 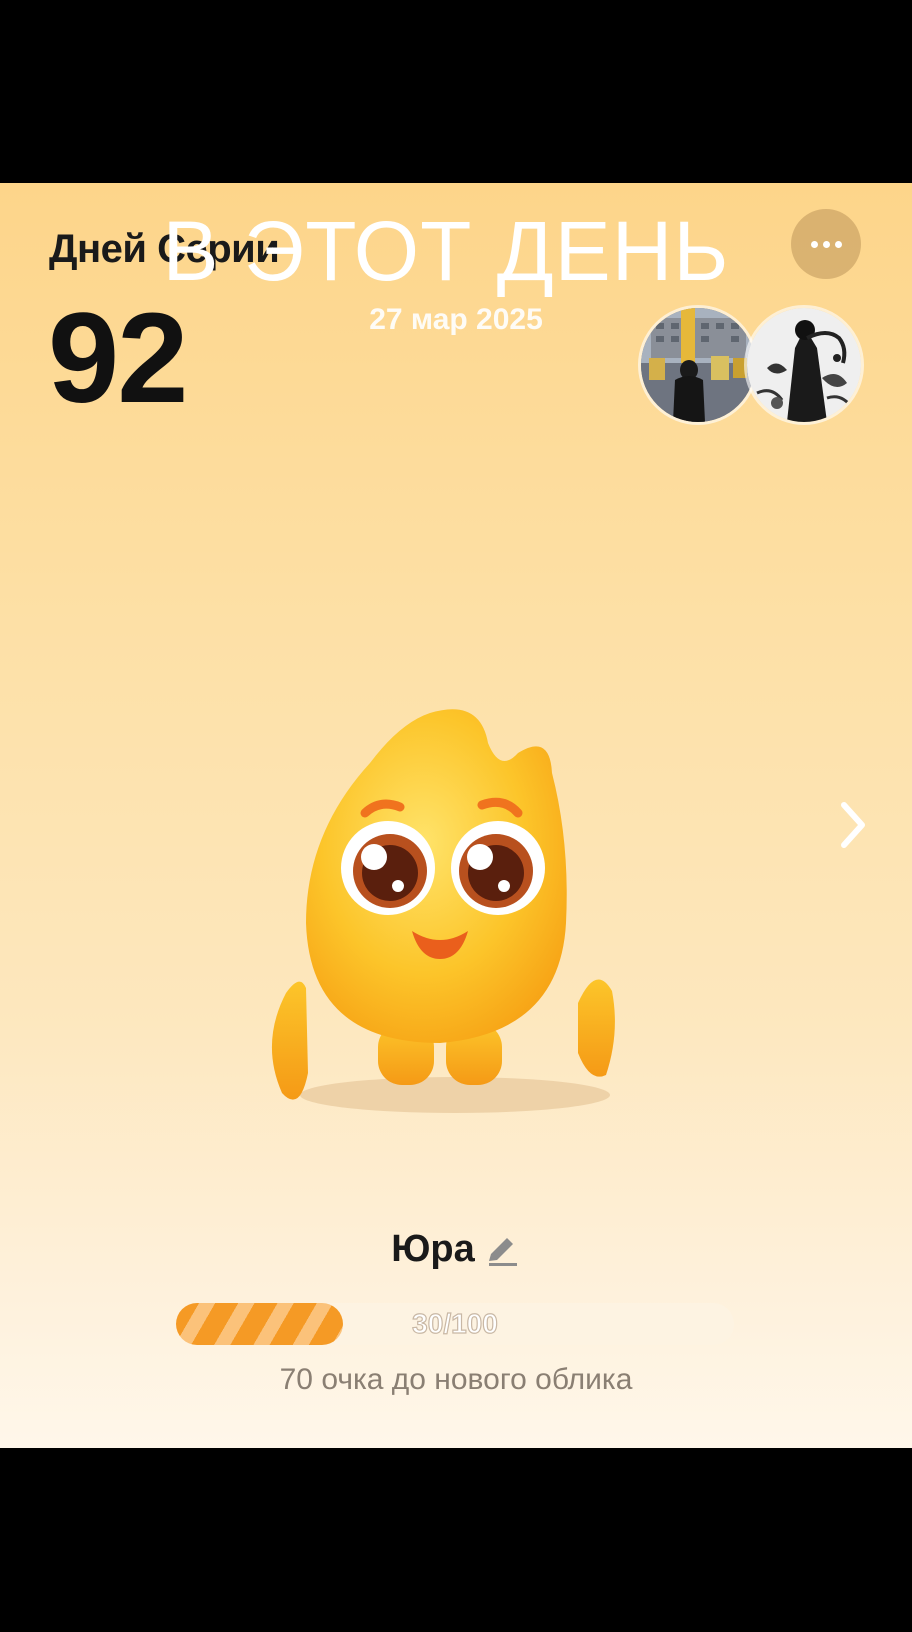 I want to click on pencil-icon, so click(x=502, y=1250).